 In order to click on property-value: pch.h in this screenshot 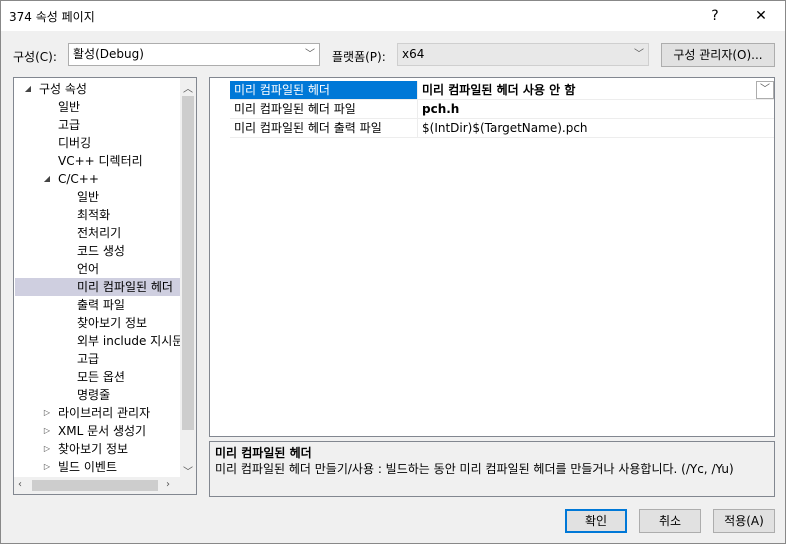, I will do `click(597, 109)`.